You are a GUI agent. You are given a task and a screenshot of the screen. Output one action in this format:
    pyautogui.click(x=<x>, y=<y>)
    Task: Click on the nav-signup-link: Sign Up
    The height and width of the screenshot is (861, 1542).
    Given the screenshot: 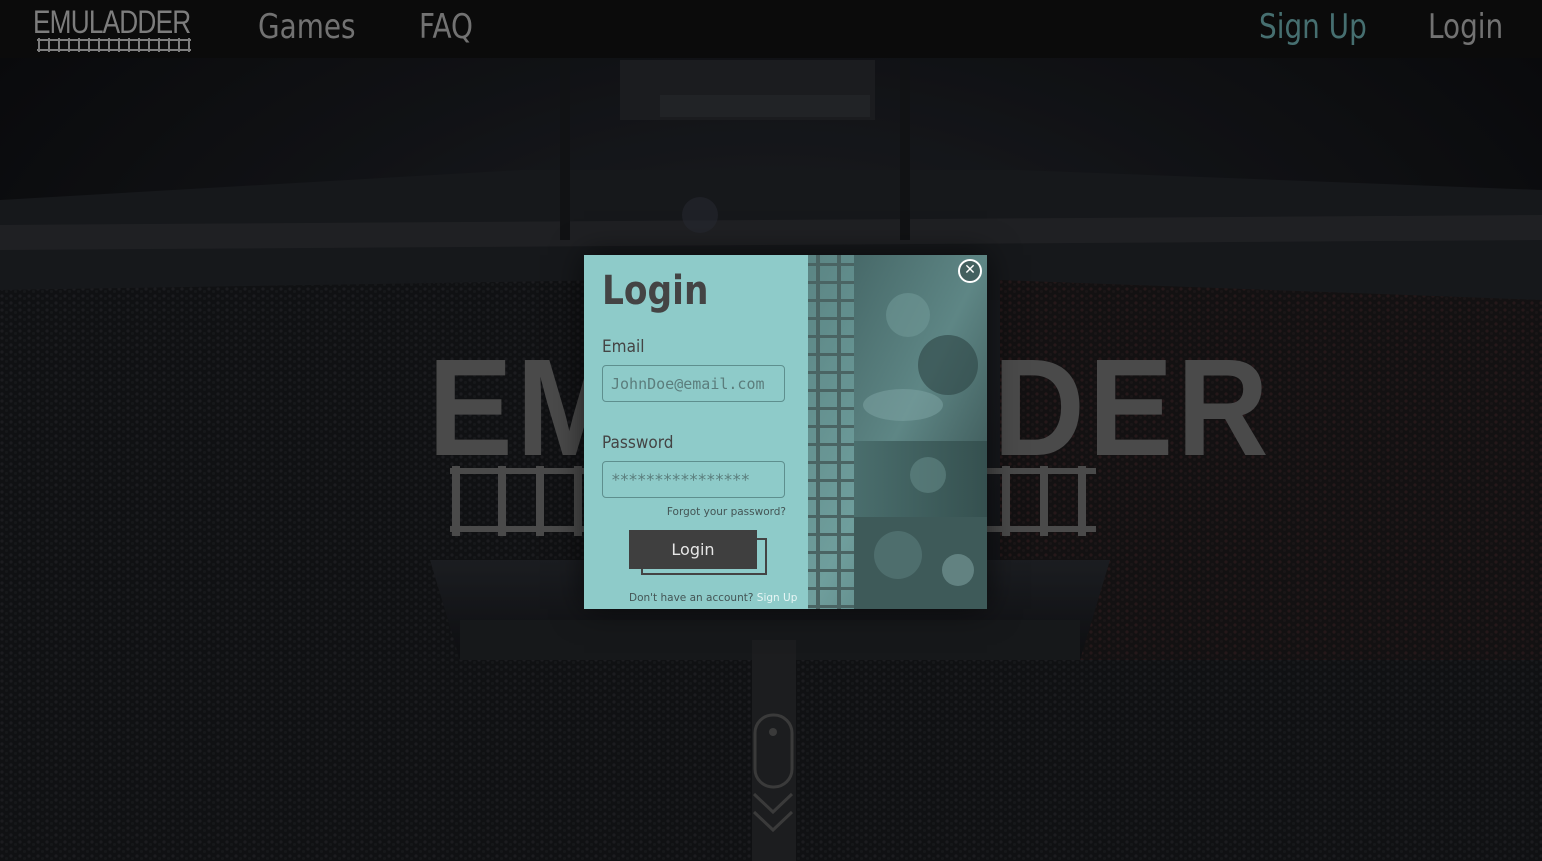 What is the action you would take?
    pyautogui.click(x=1313, y=27)
    